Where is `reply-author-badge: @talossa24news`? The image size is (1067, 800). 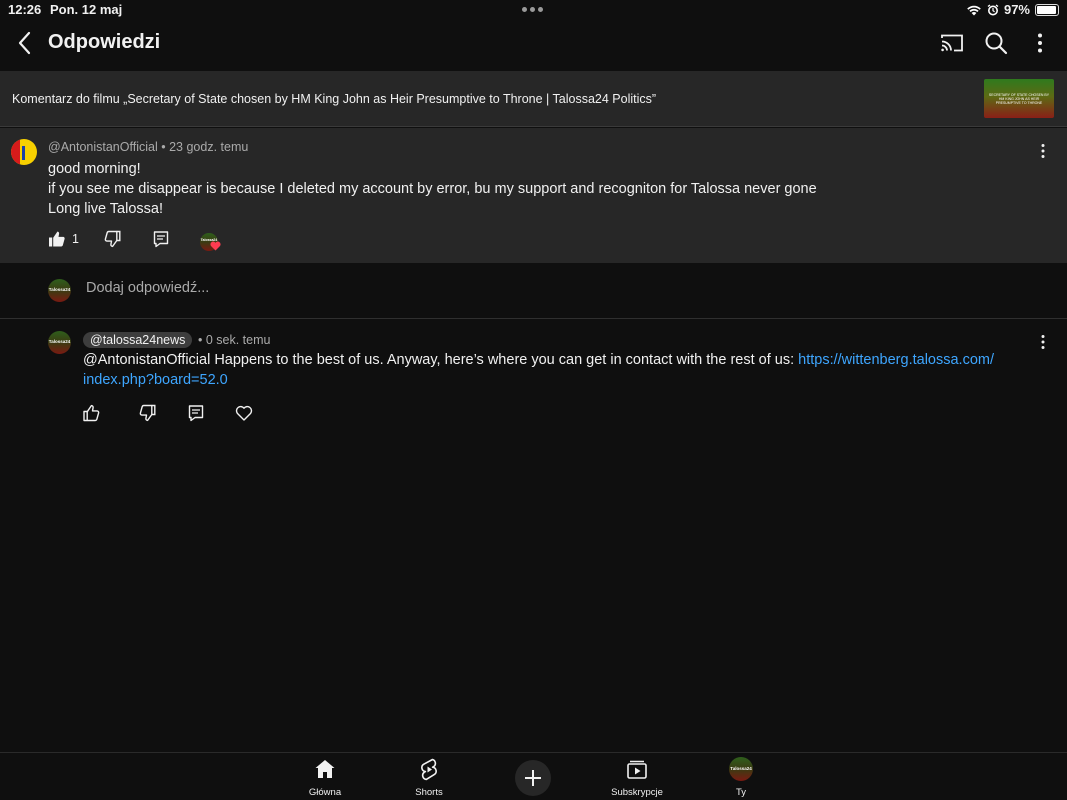 reply-author-badge: @talossa24news is located at coordinates (138, 340).